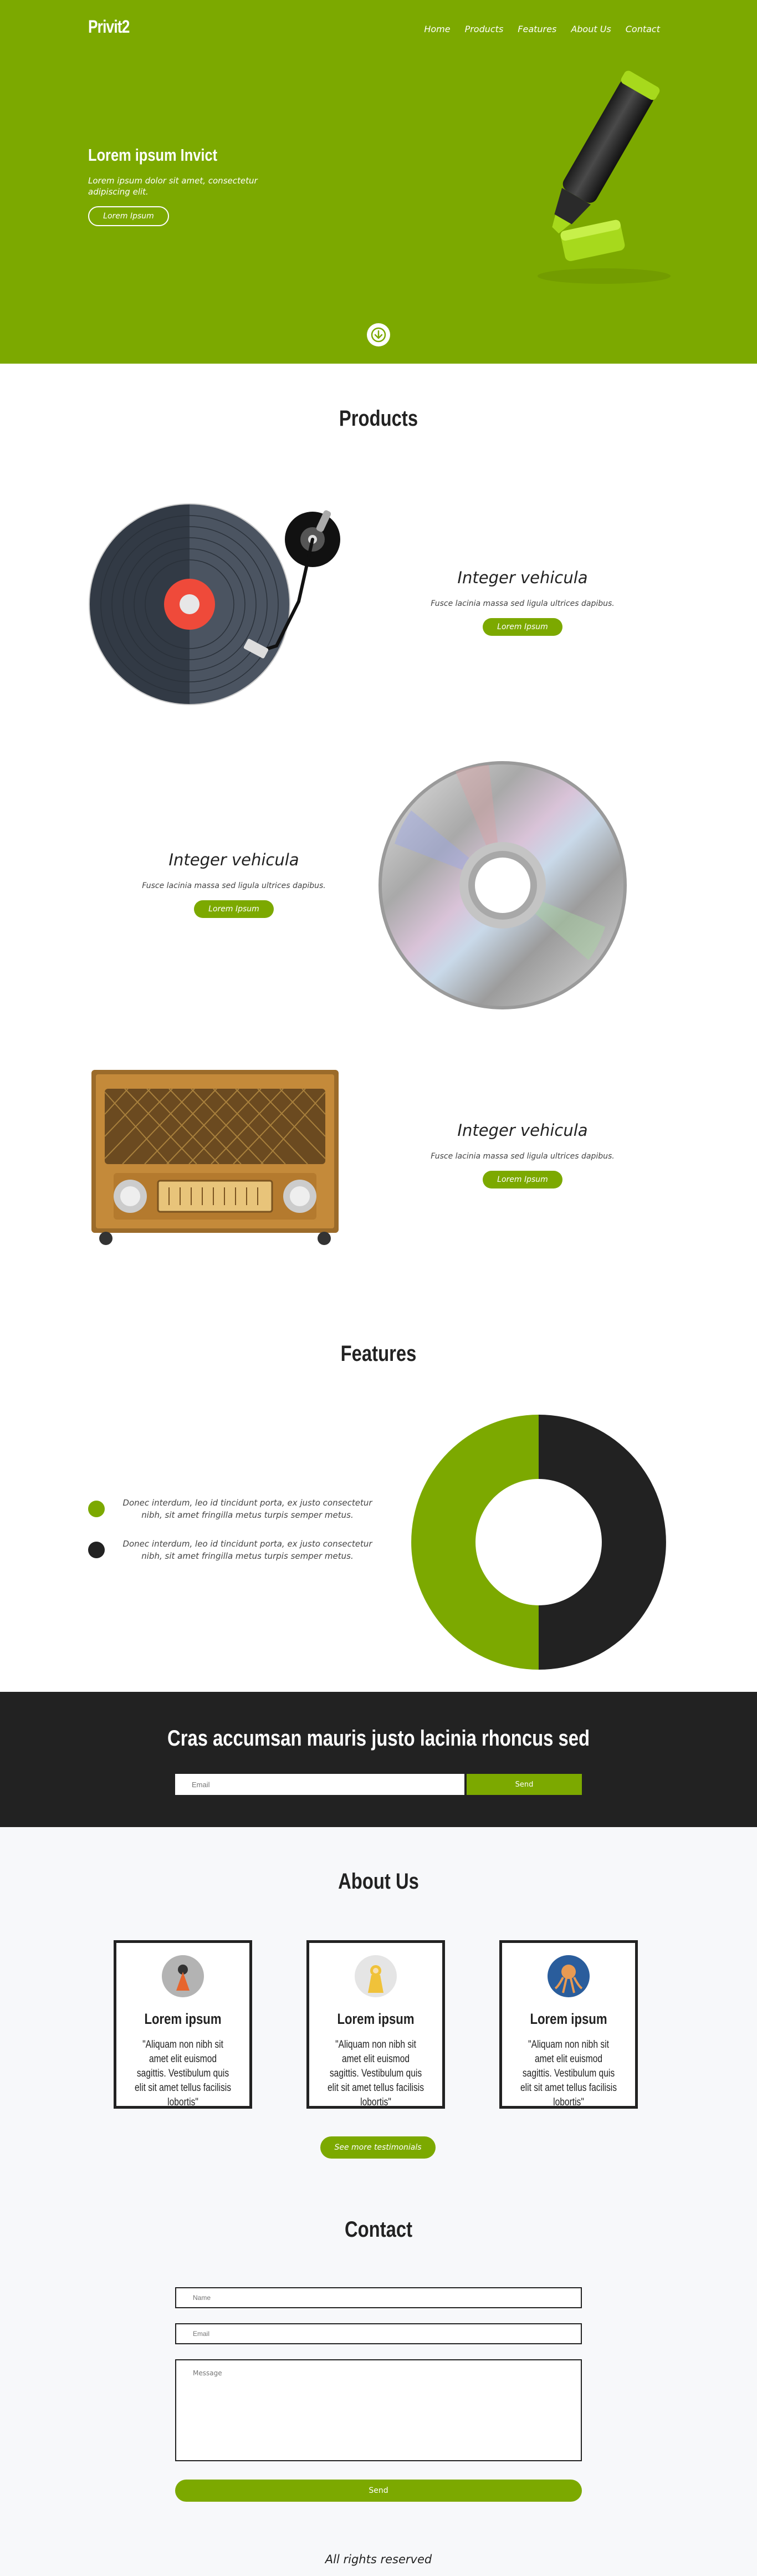 This screenshot has height=2576, width=757. I want to click on donut-chart, so click(538, 1542).